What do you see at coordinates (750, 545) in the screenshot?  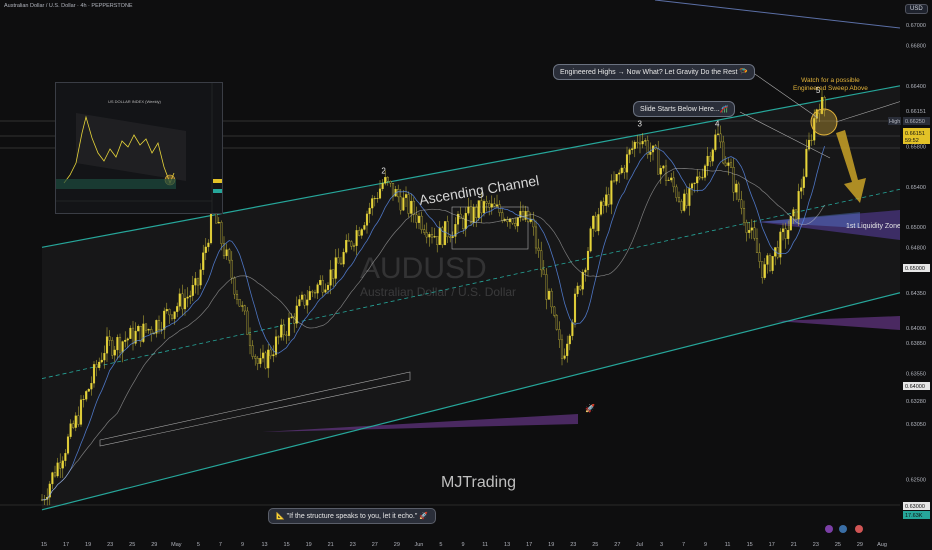 I see `time-axis-tick: 15` at bounding box center [750, 545].